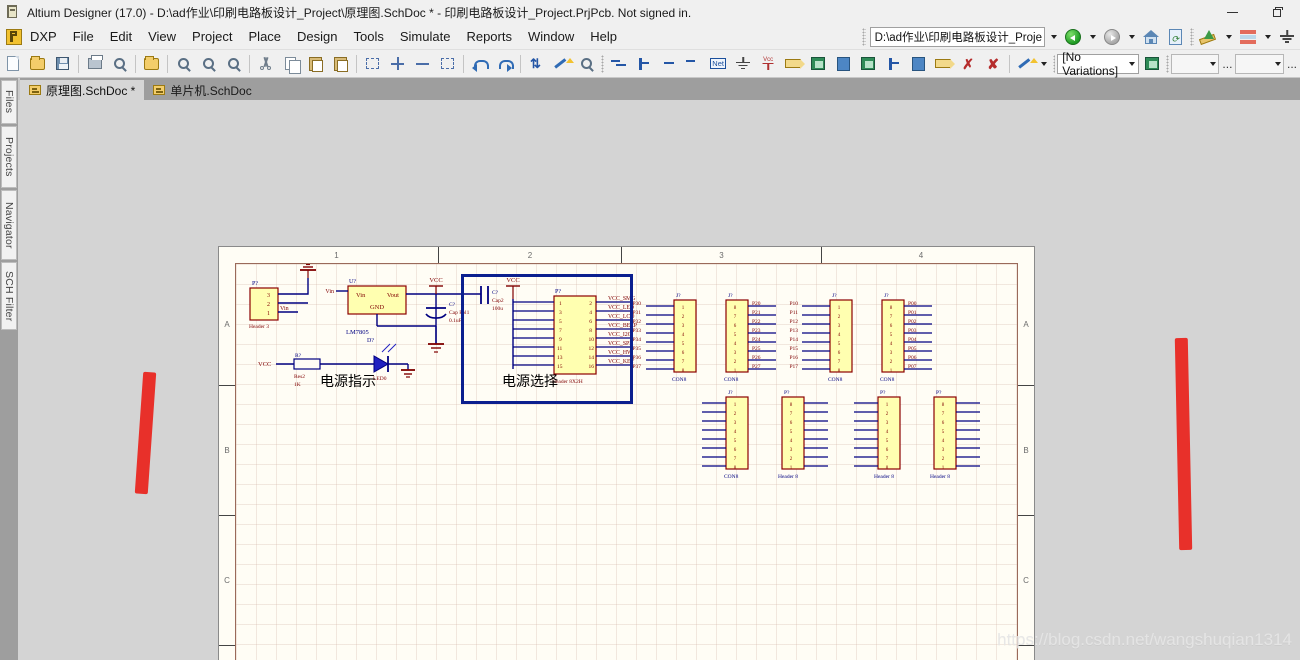 This screenshot has width=1300, height=660. Describe the element at coordinates (536, 64) in the screenshot. I see `annotate-button: ⇅` at that location.